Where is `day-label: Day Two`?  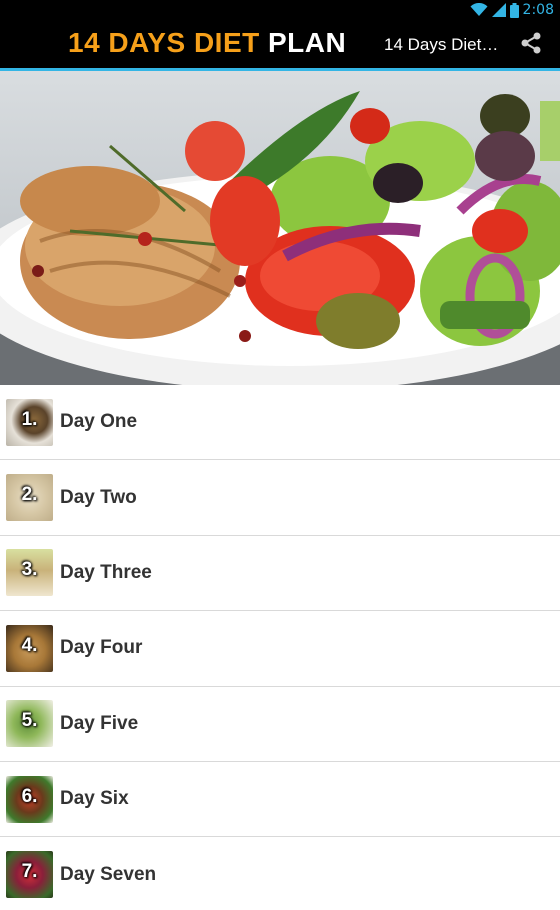
day-label: Day Two is located at coordinates (98, 497).